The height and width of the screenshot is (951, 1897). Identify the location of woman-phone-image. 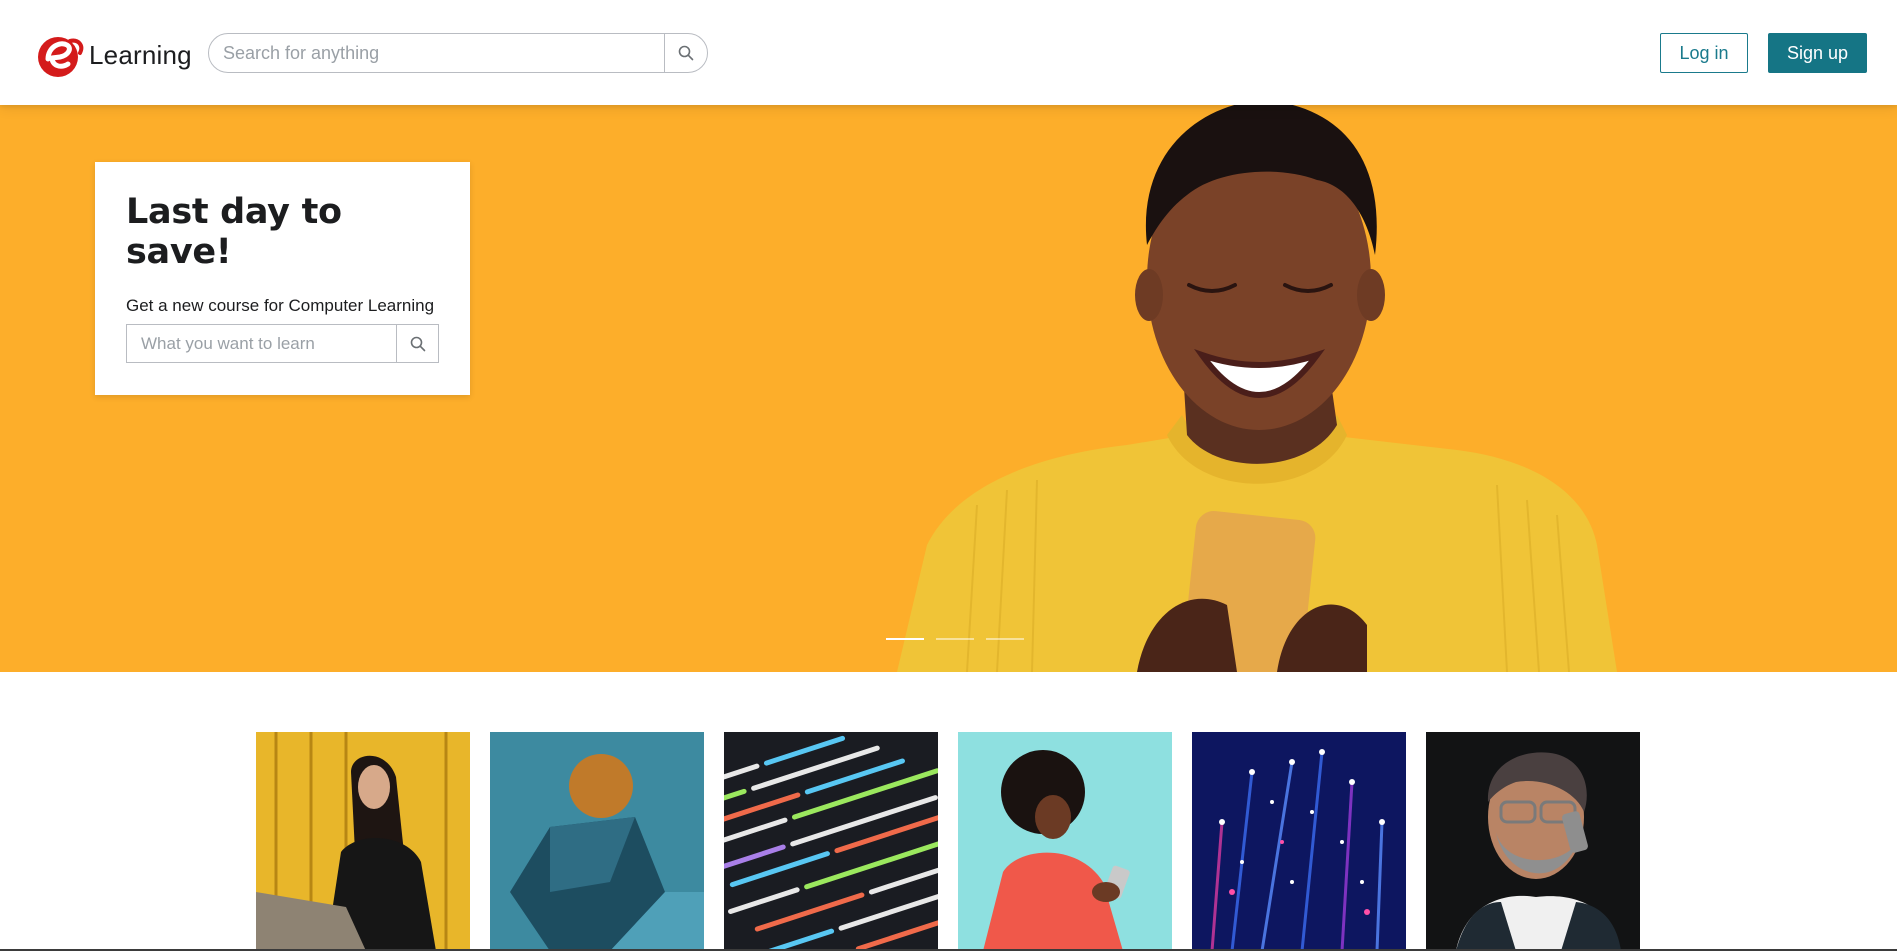
(1065, 841).